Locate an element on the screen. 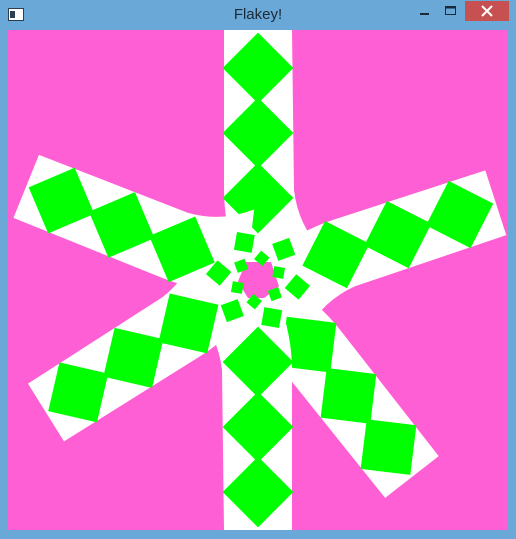 This screenshot has width=516, height=539. close-icon is located at coordinates (487, 11).